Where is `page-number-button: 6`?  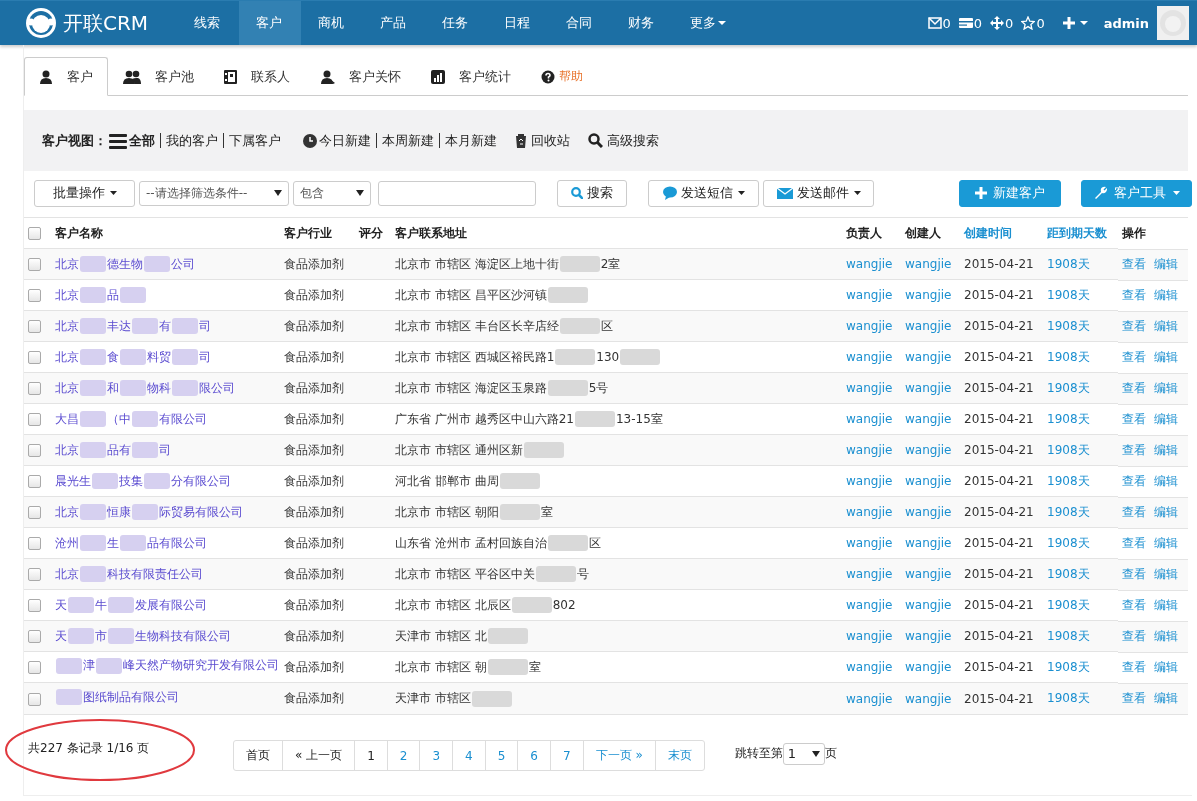
page-number-button: 6 is located at coordinates (533, 755).